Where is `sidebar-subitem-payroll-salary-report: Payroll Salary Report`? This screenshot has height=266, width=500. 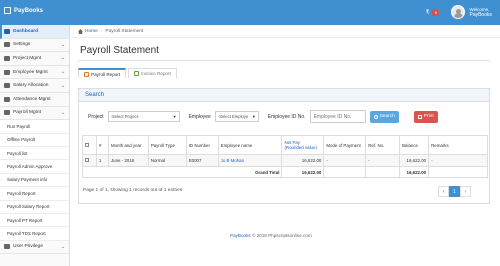 sidebar-subitem-payroll-salary-report: Payroll Salary Report is located at coordinates (34, 207).